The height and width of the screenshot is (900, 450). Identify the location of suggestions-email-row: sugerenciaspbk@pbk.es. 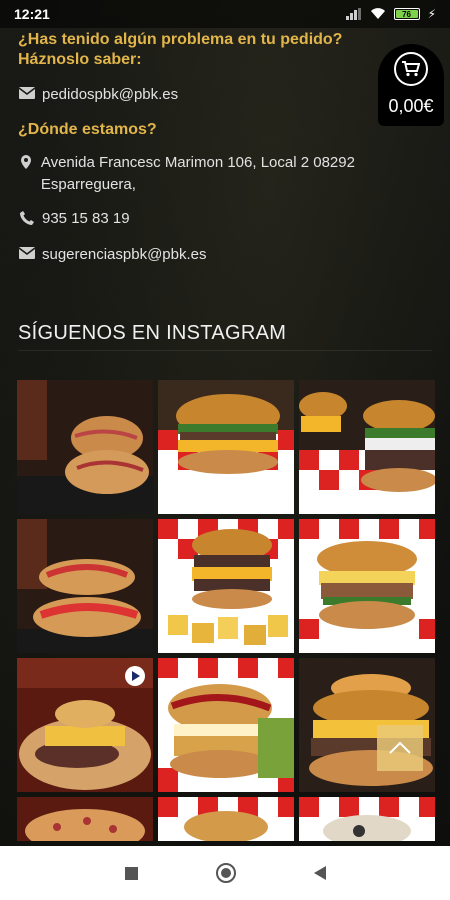
(112, 255).